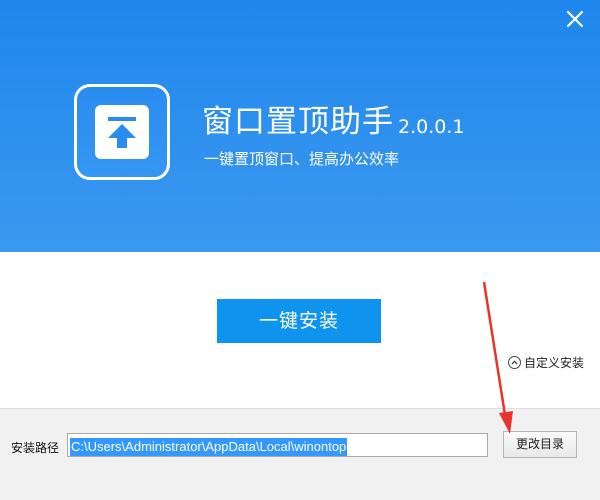 The height and width of the screenshot is (500, 600). I want to click on close-icon, so click(575, 19).